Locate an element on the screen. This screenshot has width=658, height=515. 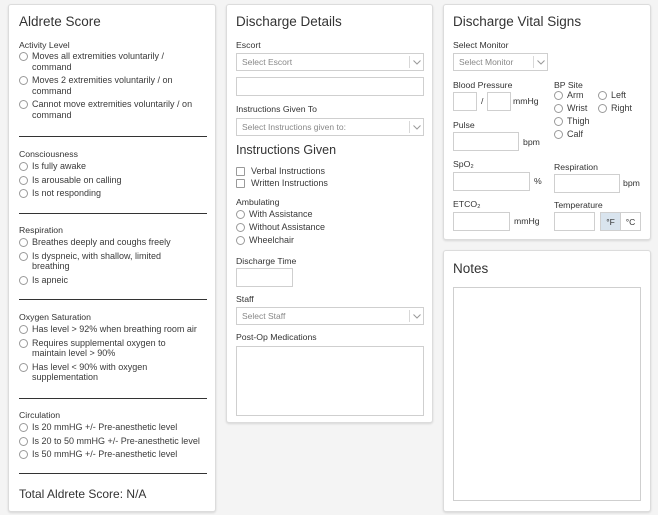
total-aldrete-score: Total Aldrete Score: N/A is located at coordinates (82, 494).